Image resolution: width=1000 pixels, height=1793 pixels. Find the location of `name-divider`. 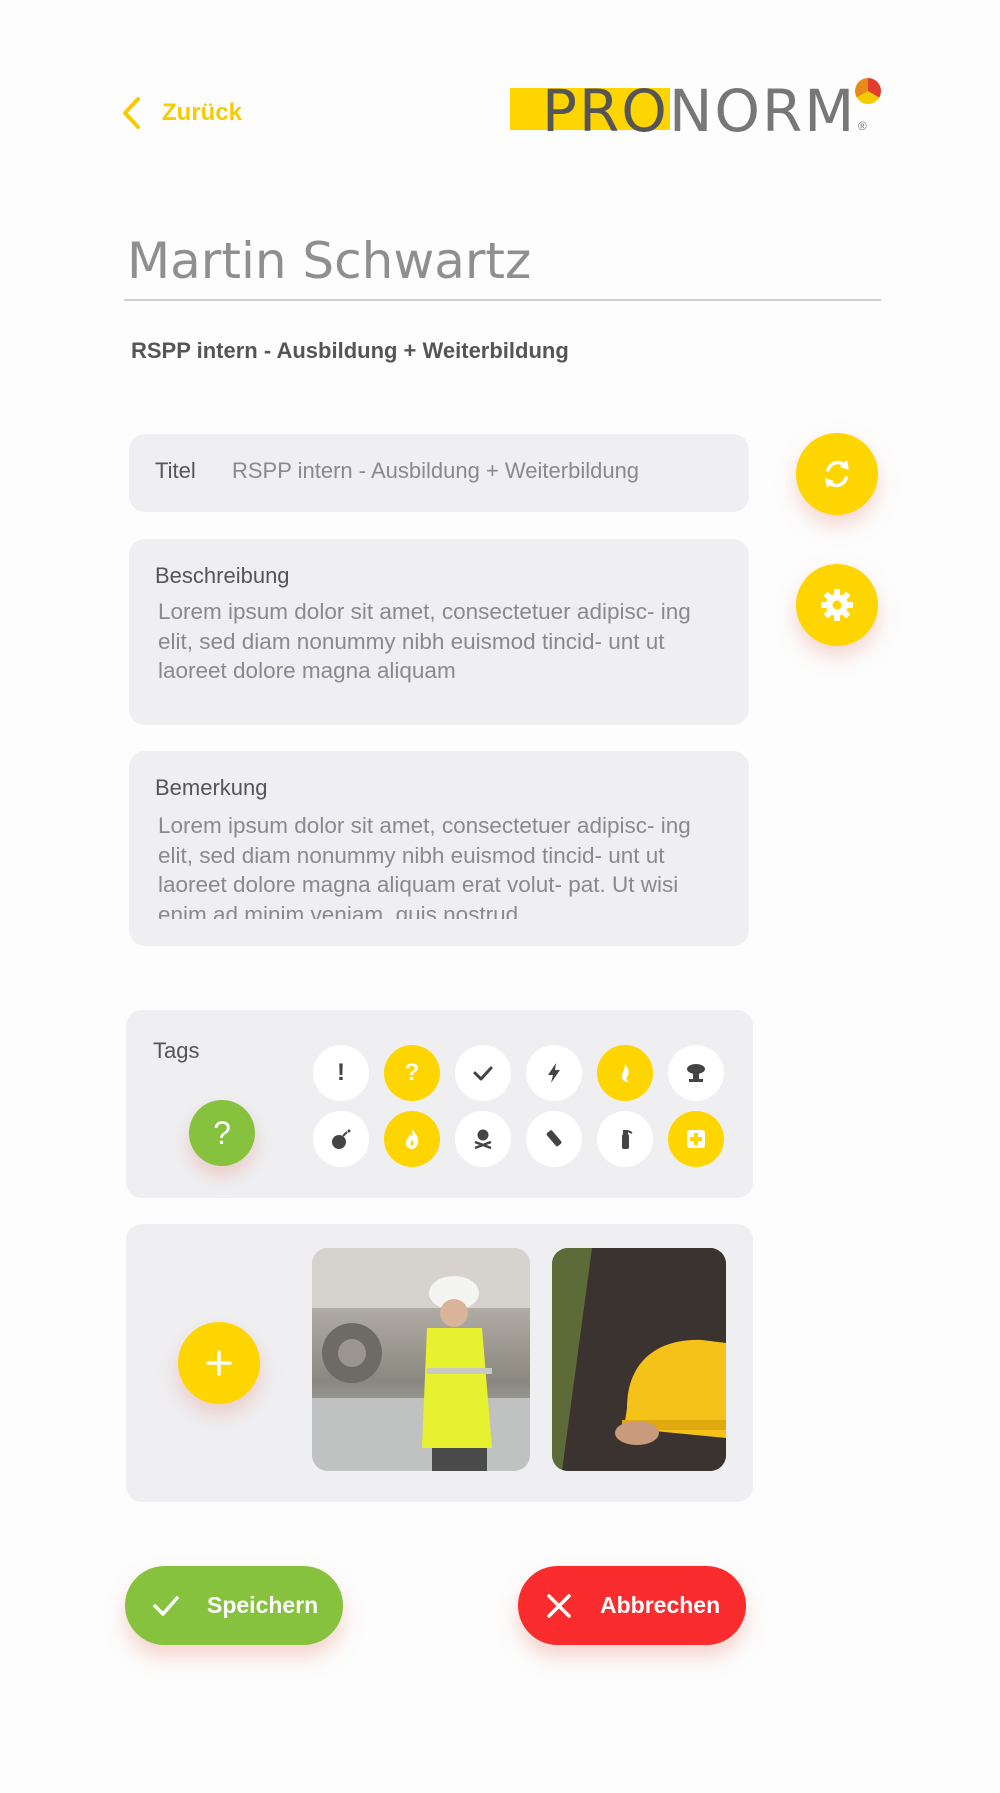

name-divider is located at coordinates (502, 300).